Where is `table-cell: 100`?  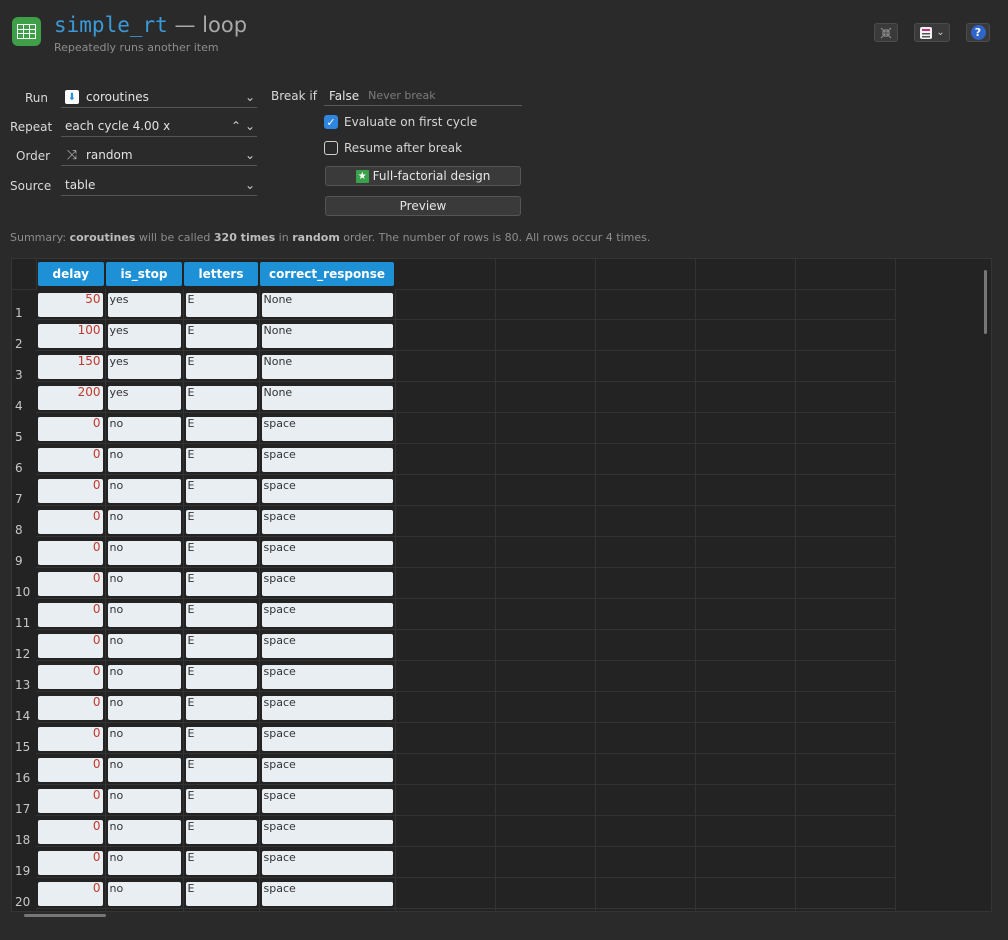
table-cell: 100 is located at coordinates (71, 335).